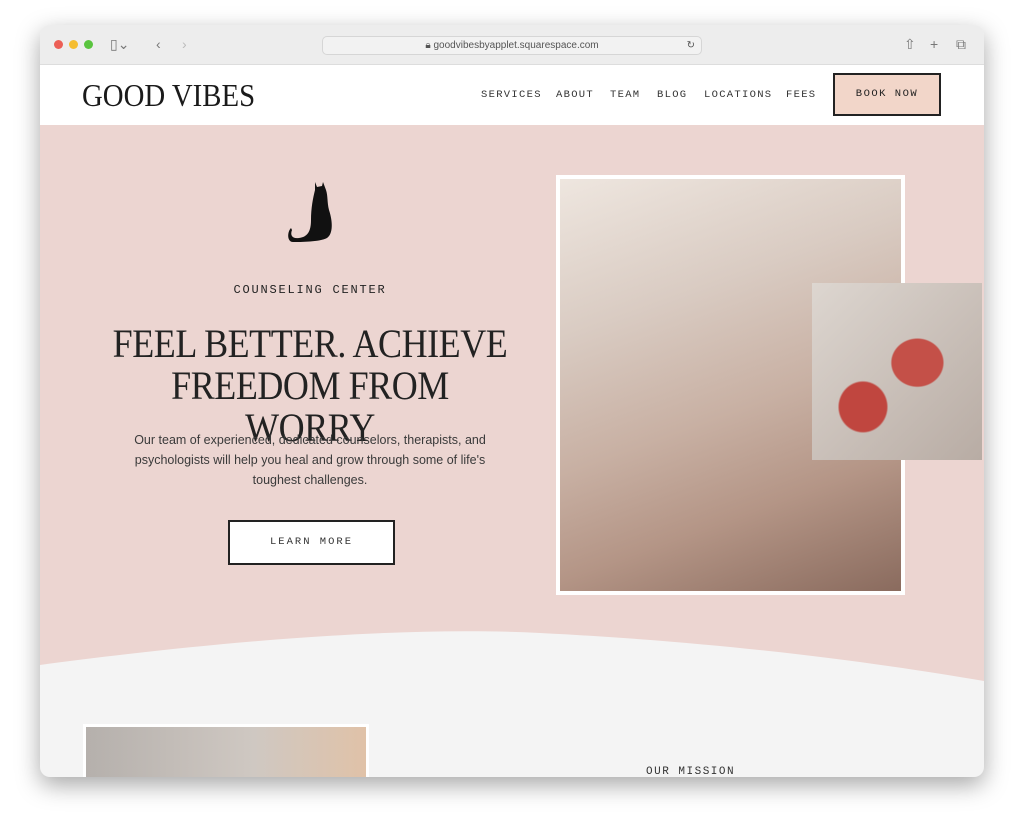 This screenshot has height=830, width=1024. What do you see at coordinates (961, 44) in the screenshot?
I see `tabs-overview-icon: ⧉` at bounding box center [961, 44].